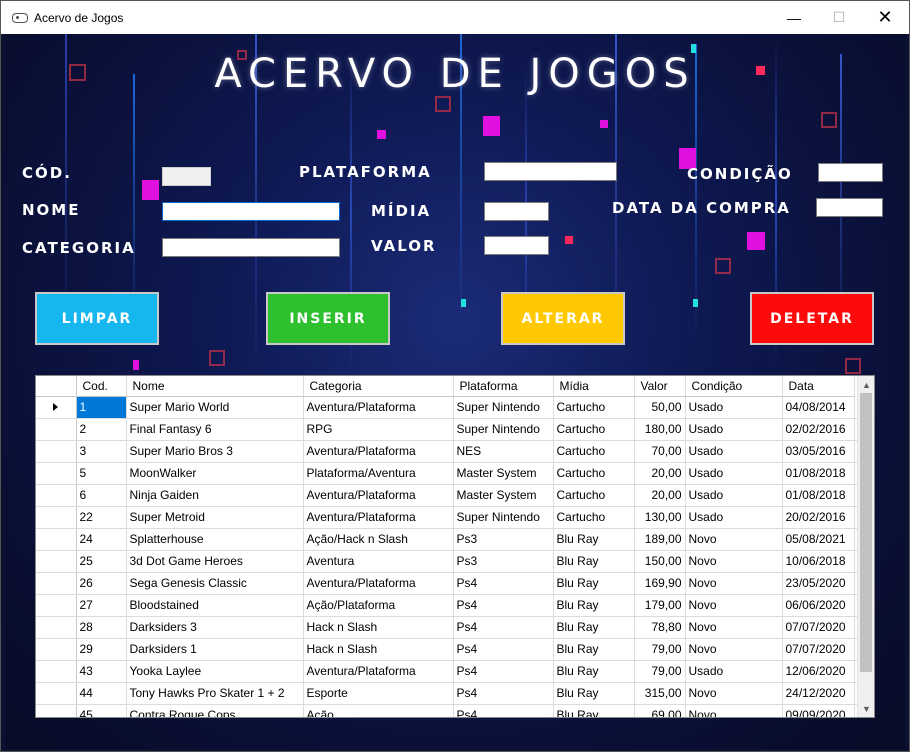 The image size is (910, 752). What do you see at coordinates (101, 386) in the screenshot?
I see `column-header-cod: Cod.` at bounding box center [101, 386].